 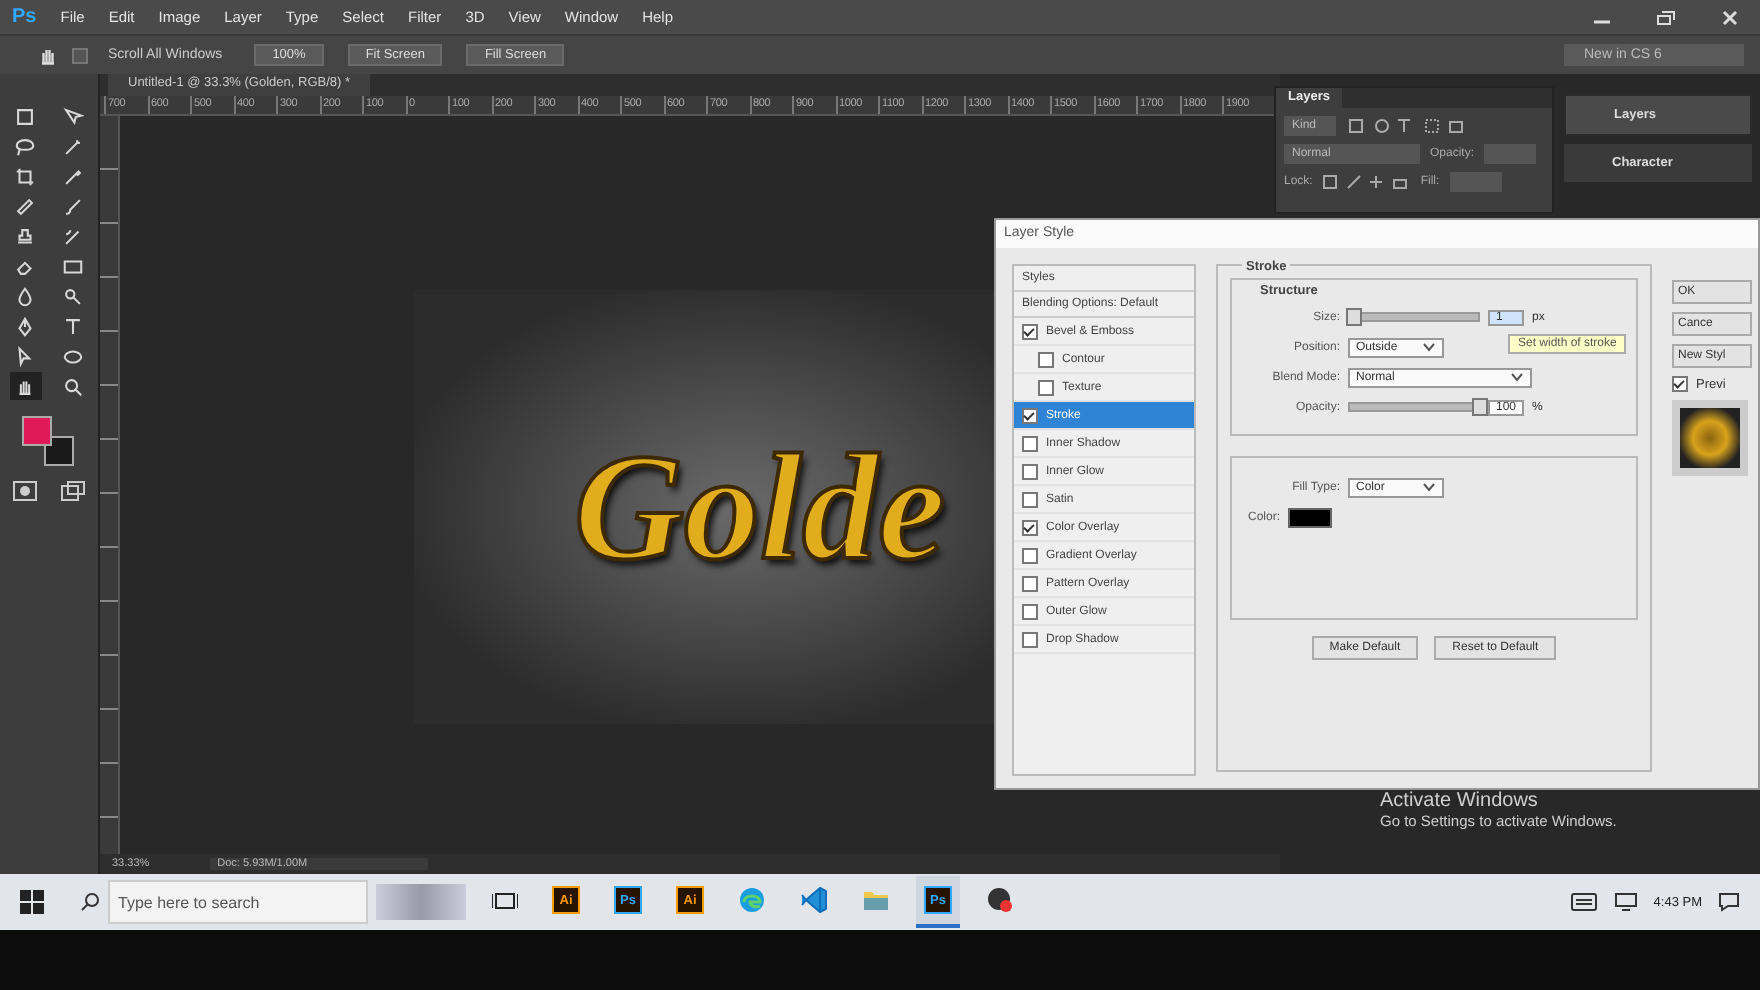 I want to click on hand-icon, so click(x=25, y=386).